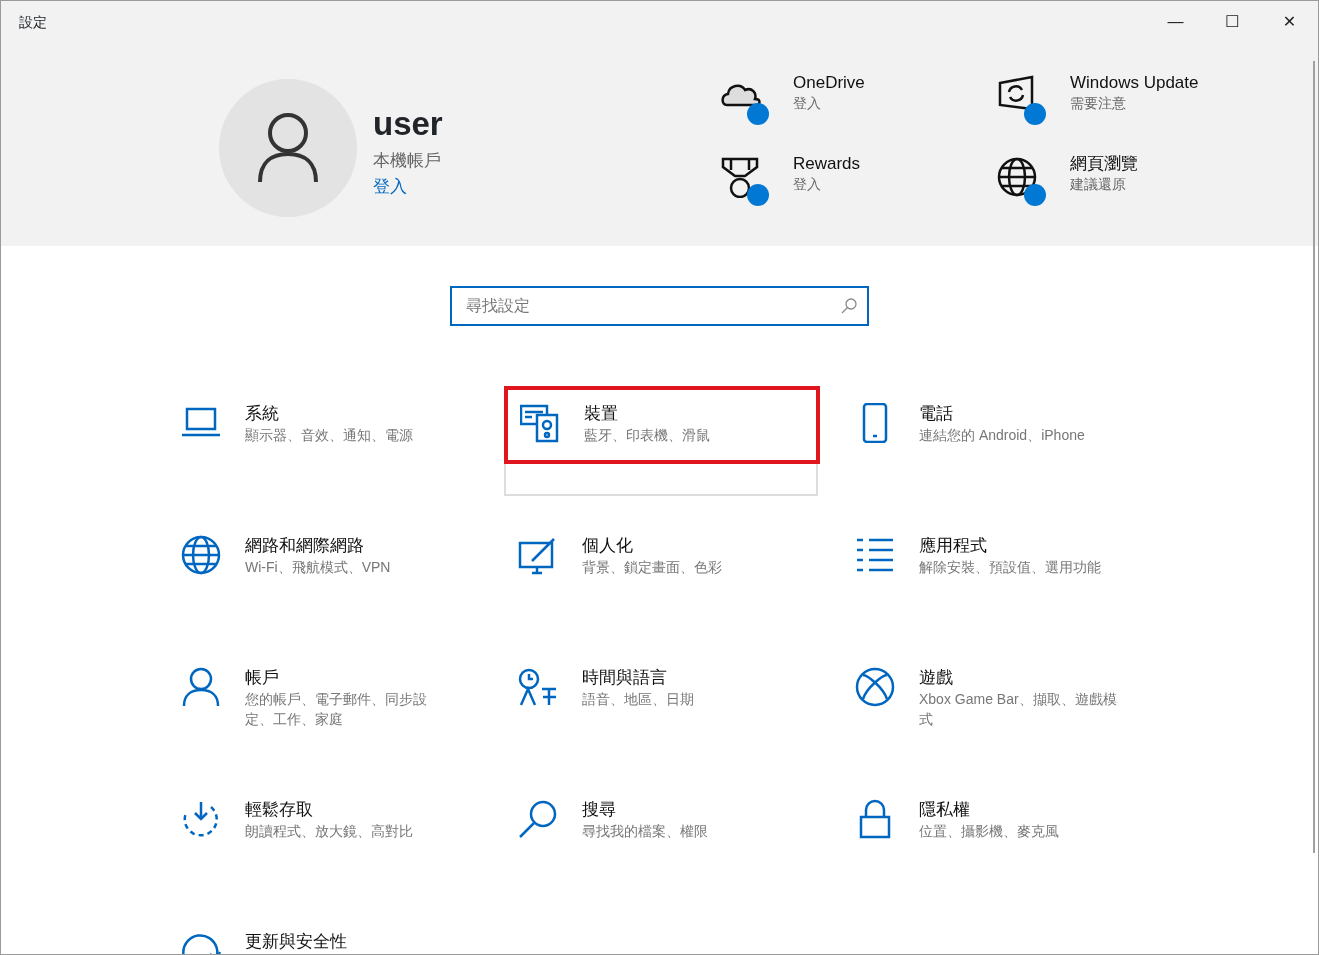 This screenshot has height=955, width=1319. Describe the element at coordinates (347, 678) in the screenshot. I see `category-title: 帳戶` at that location.